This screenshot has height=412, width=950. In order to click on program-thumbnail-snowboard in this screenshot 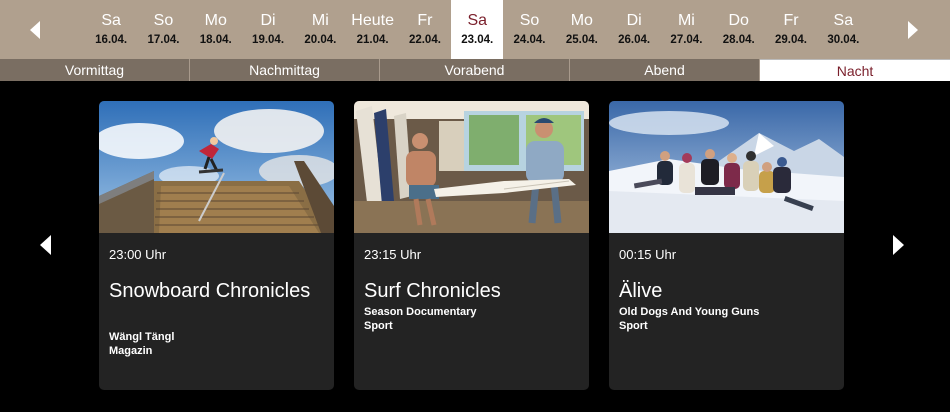, I will do `click(216, 167)`.